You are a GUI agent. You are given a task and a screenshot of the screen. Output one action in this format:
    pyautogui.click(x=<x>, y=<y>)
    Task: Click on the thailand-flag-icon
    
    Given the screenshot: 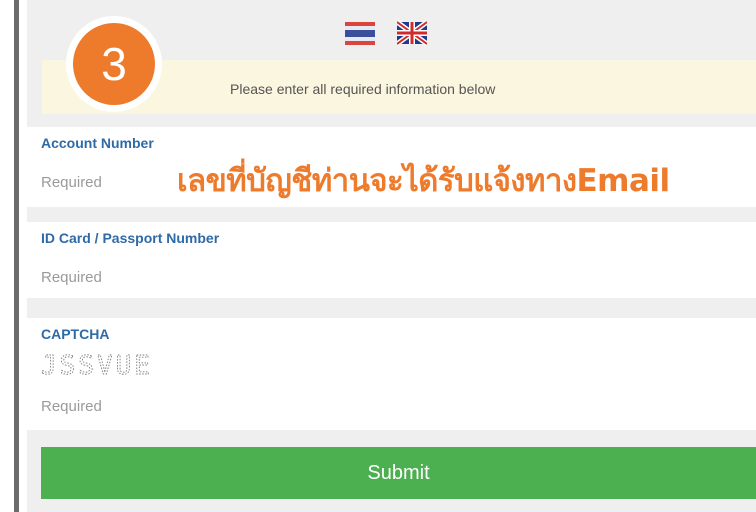 What is the action you would take?
    pyautogui.click(x=360, y=33)
    